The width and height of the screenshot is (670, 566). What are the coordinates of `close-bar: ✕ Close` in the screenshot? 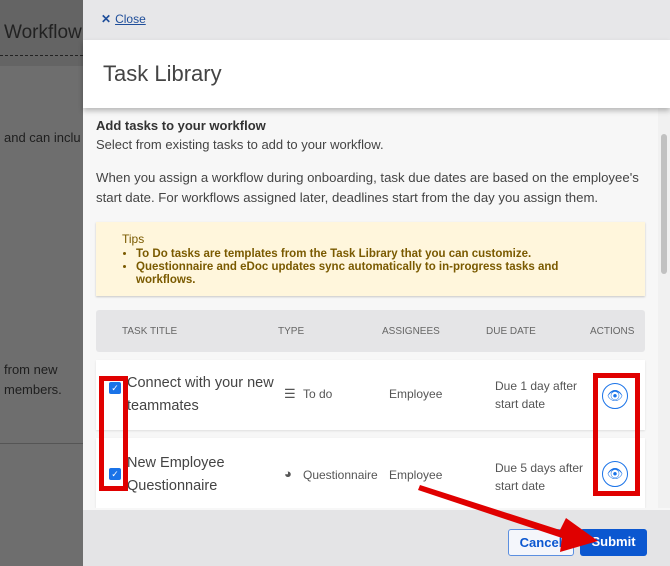 It's located at (376, 20).